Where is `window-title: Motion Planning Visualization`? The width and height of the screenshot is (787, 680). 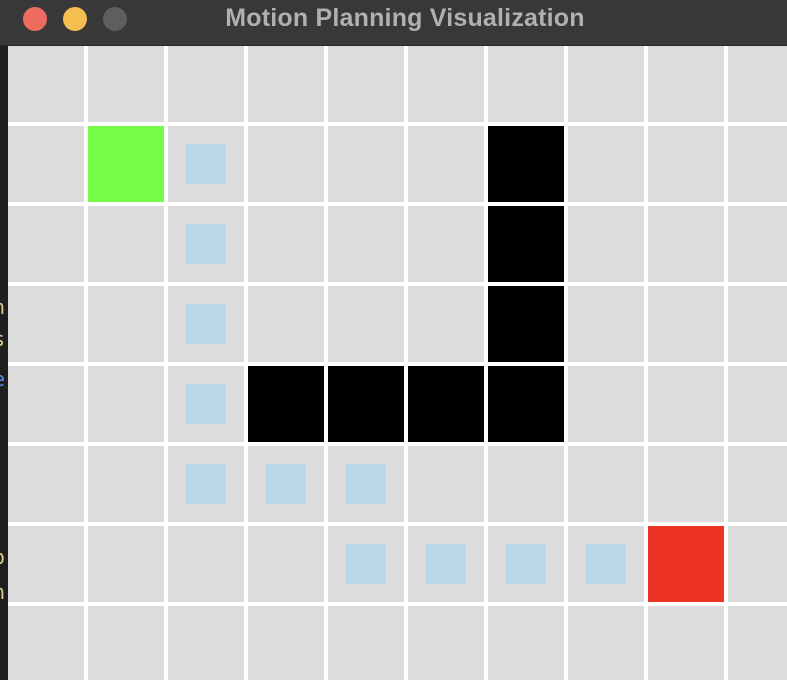
window-title: Motion Planning Visualization is located at coordinates (405, 18).